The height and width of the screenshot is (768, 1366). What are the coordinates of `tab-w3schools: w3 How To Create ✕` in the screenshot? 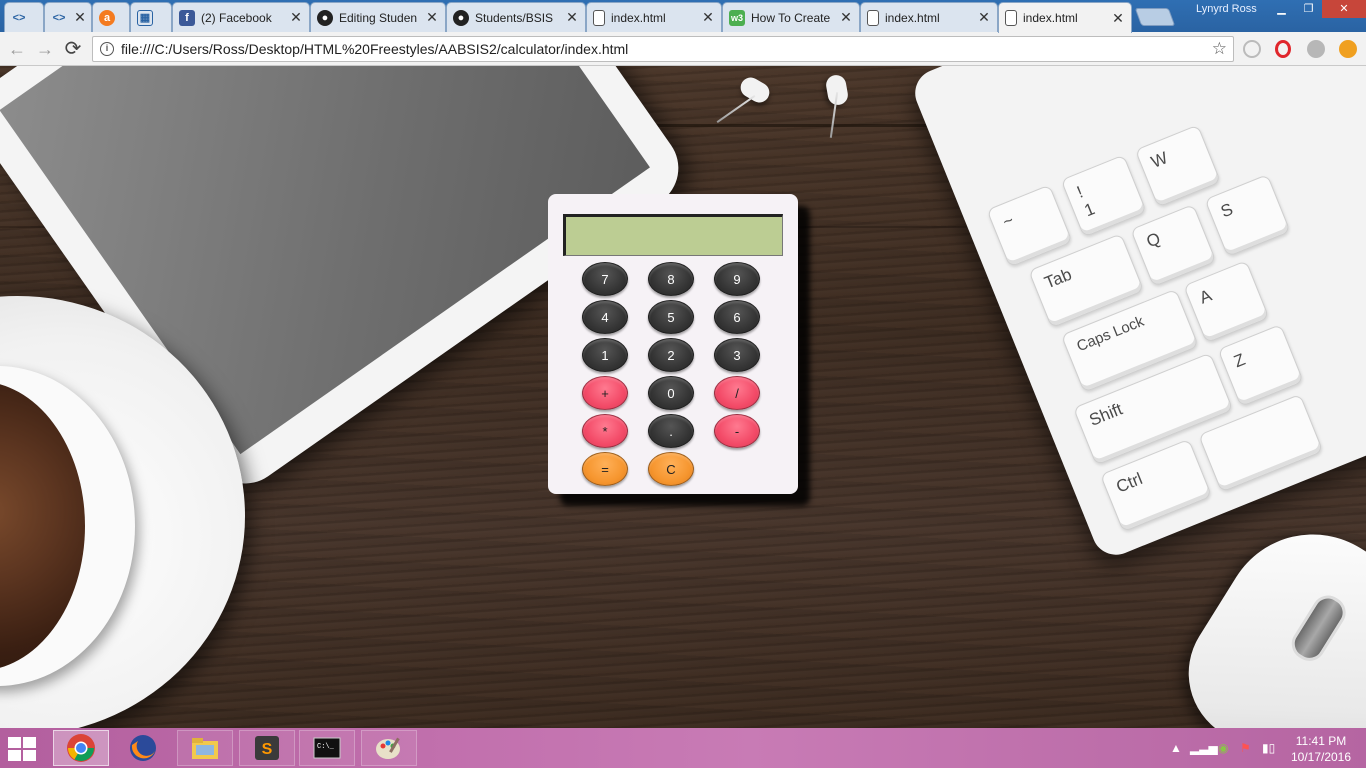 It's located at (791, 17).